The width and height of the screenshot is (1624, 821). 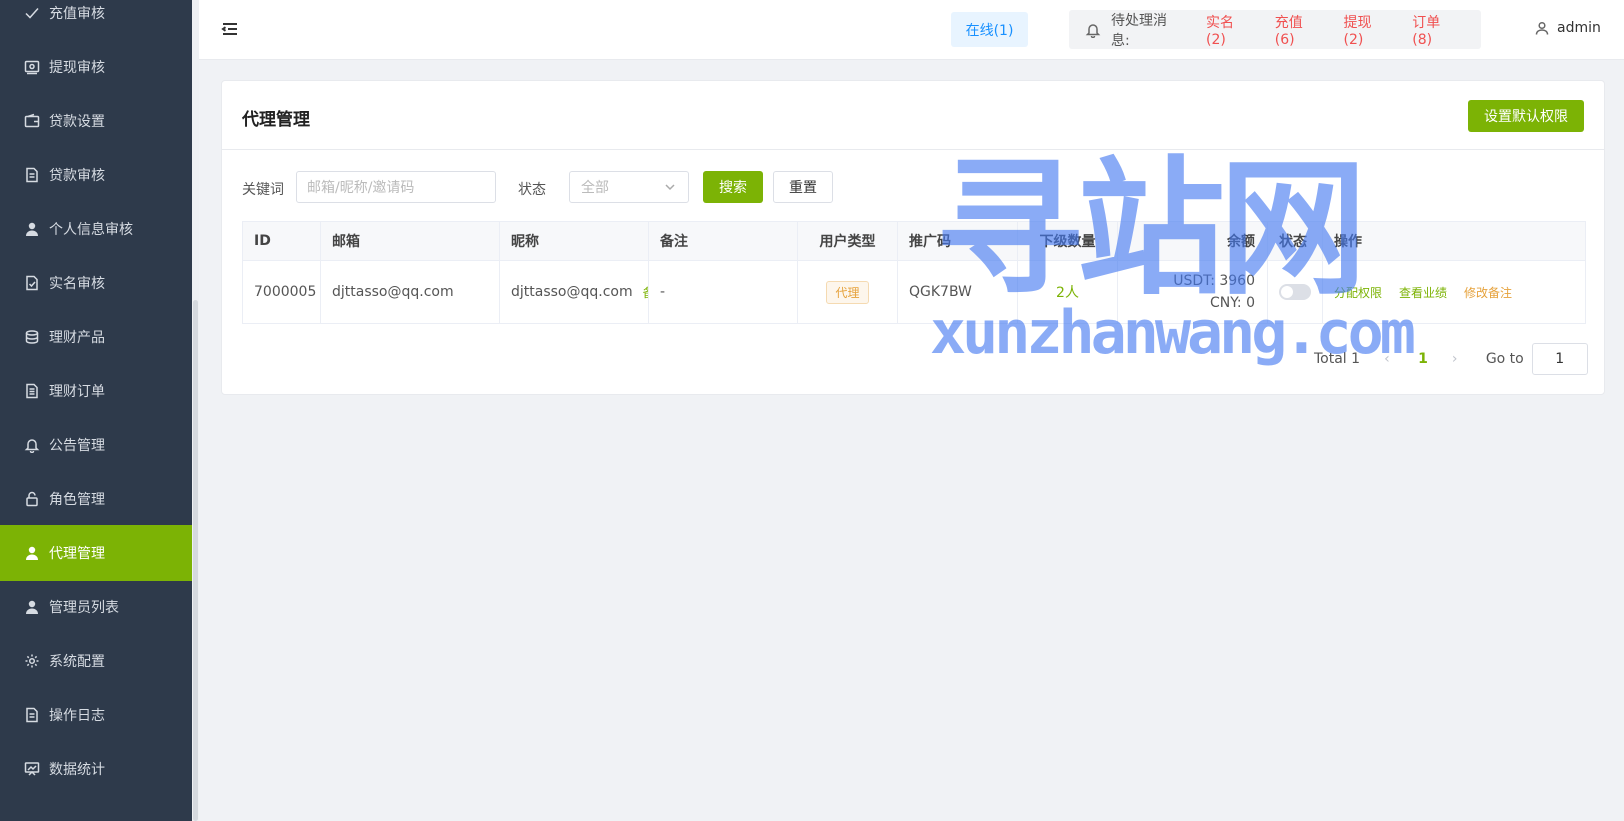 I want to click on sidebar-item-system-config: 系统配置, so click(x=96, y=661).